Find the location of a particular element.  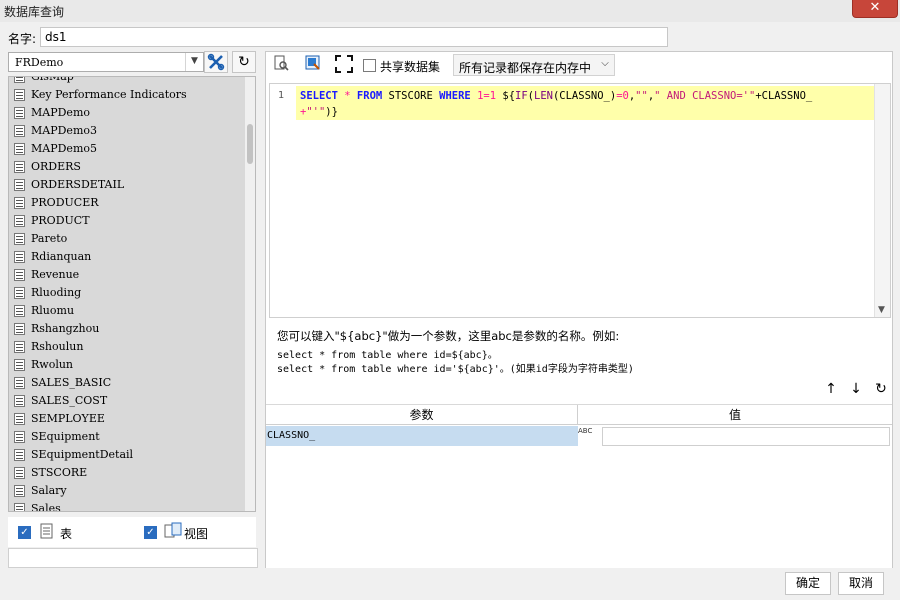

param-type-label: ABC is located at coordinates (585, 431).